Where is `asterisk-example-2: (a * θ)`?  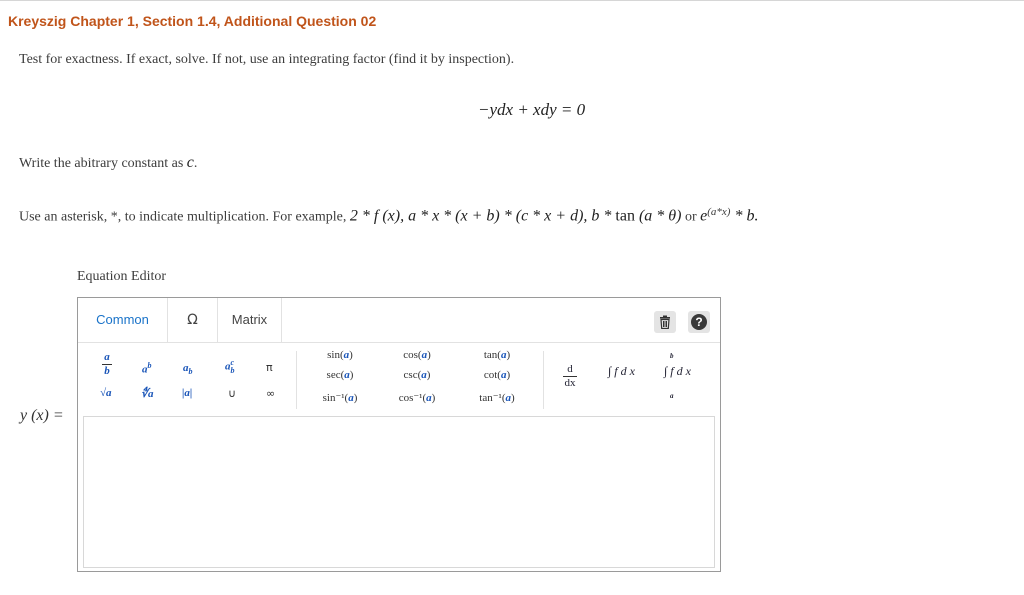 asterisk-example-2: (a * θ) is located at coordinates (658, 216).